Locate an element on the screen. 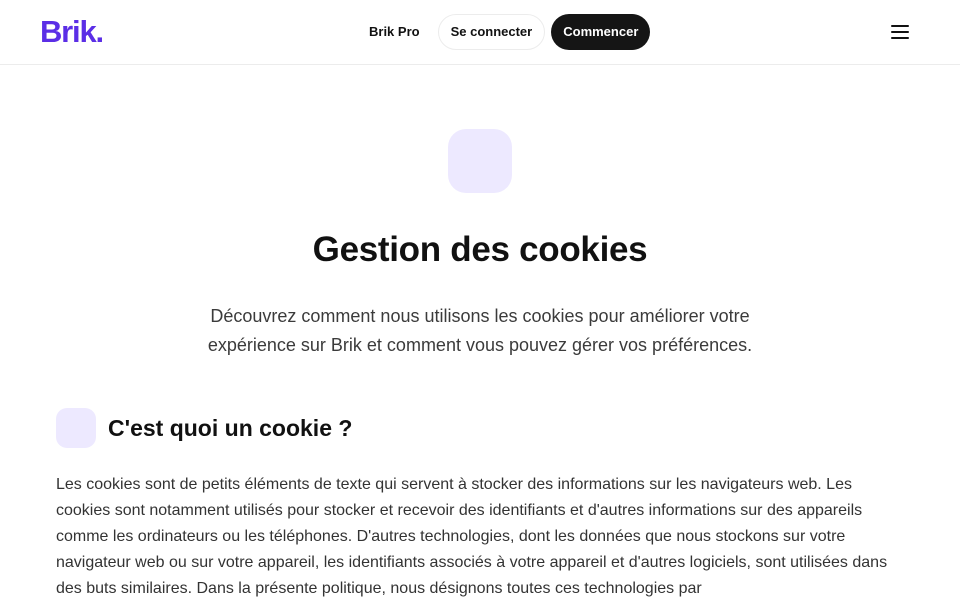 This screenshot has height=600, width=960. hamburger-menu-icon is located at coordinates (900, 32).